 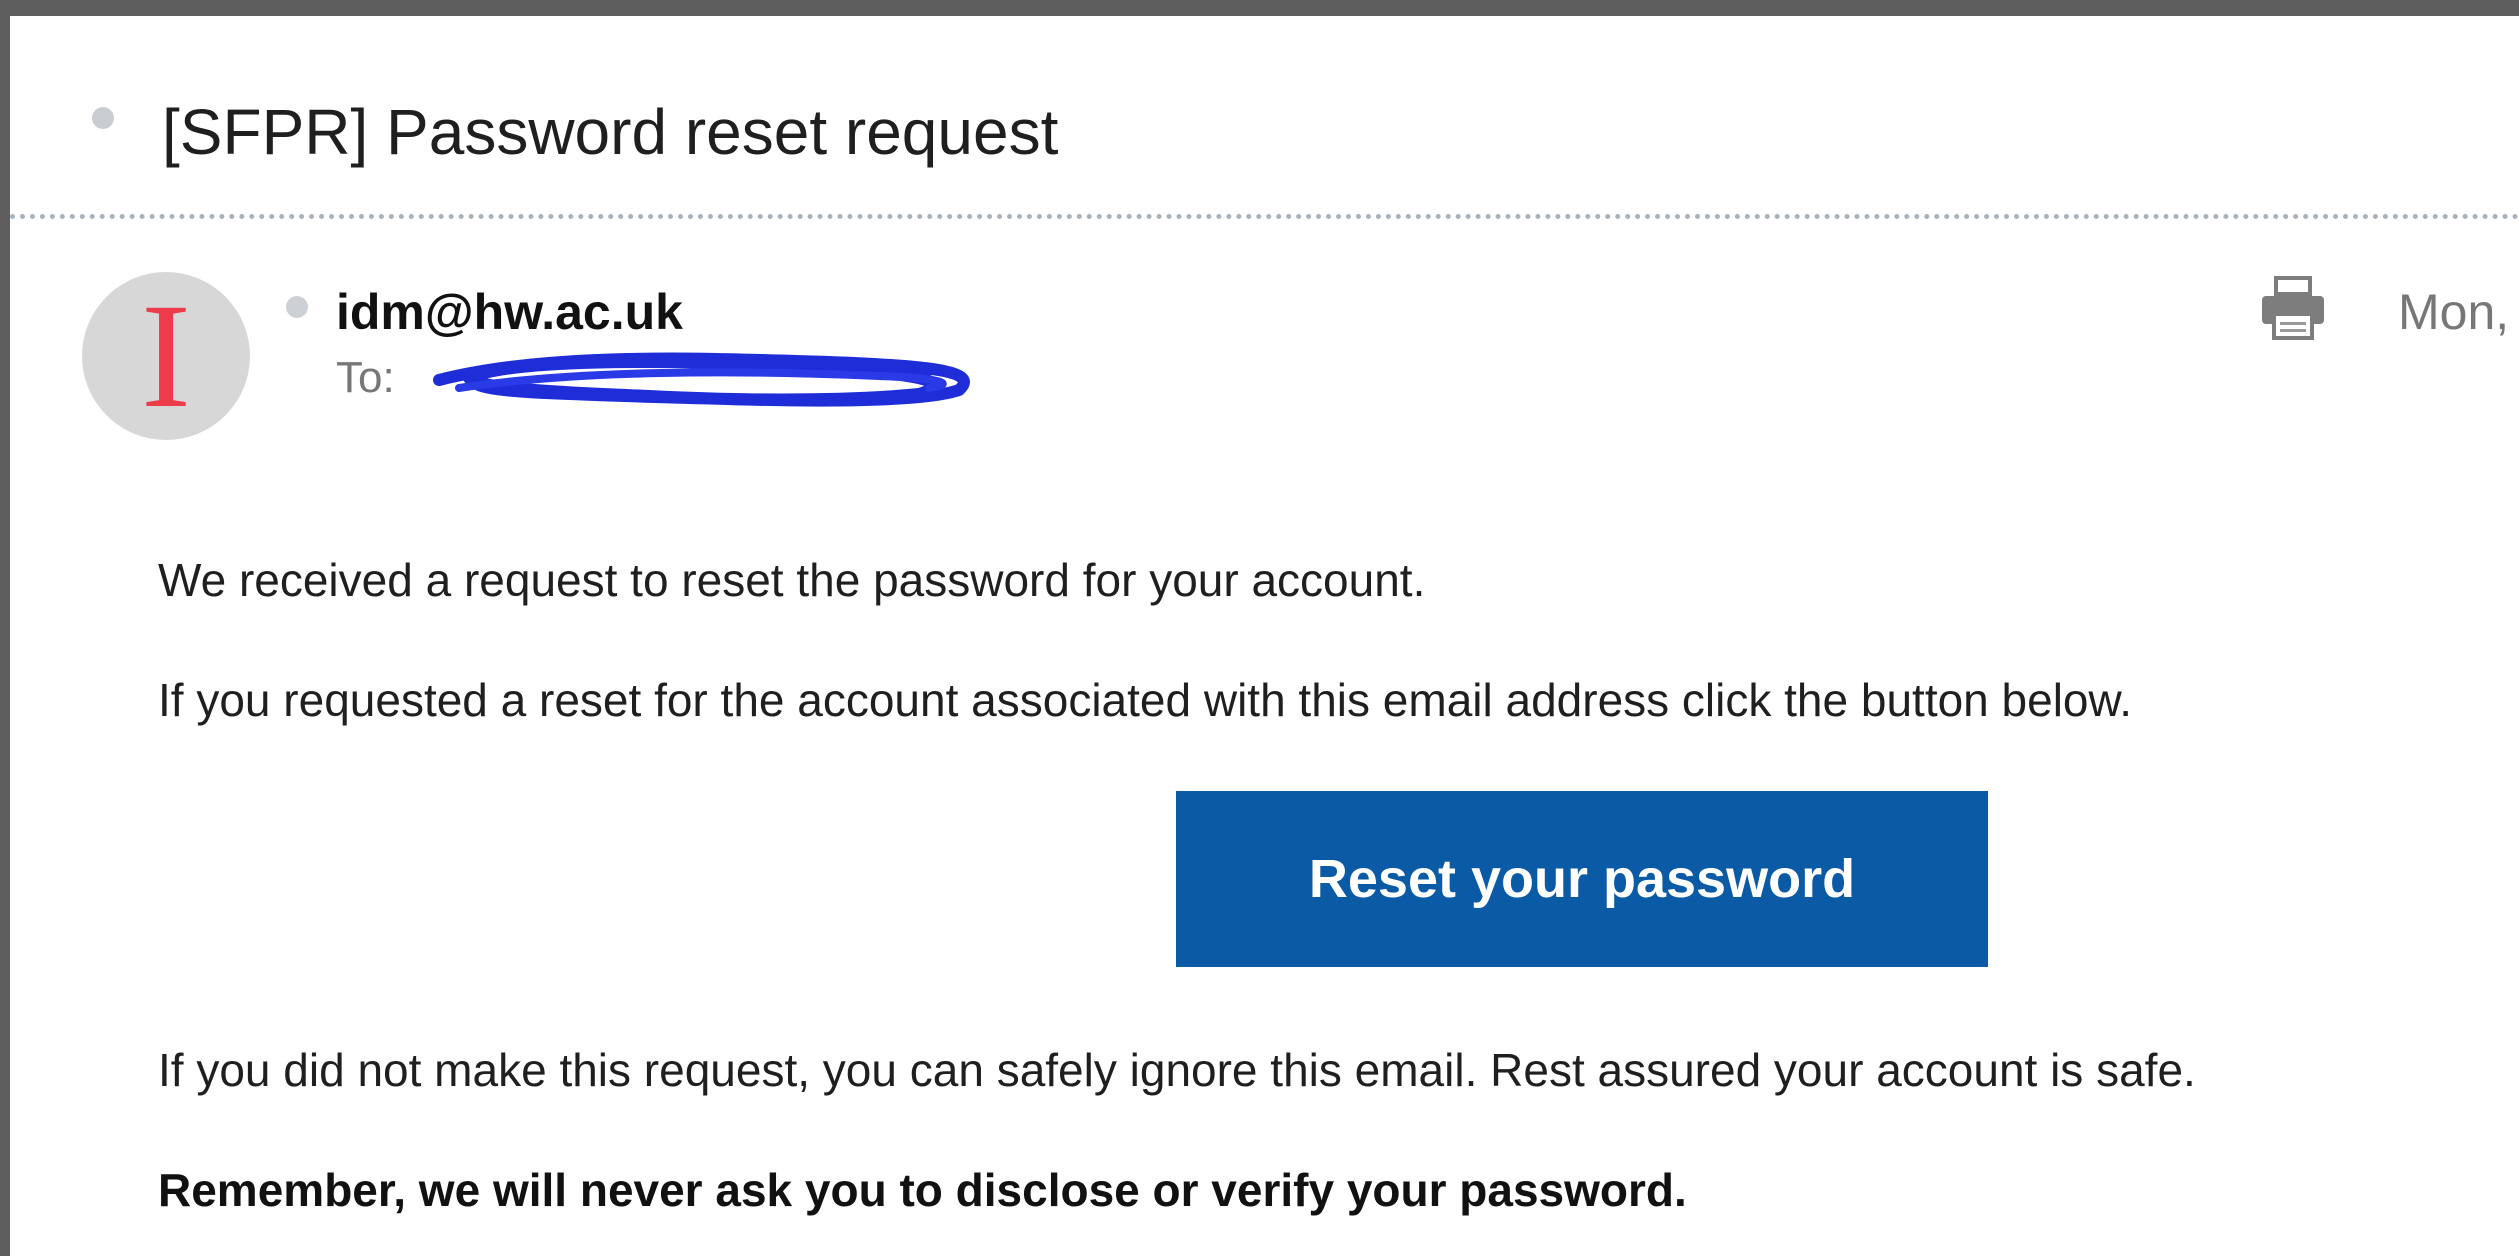 I want to click on sender-status-dot-icon, so click(x=297, y=307).